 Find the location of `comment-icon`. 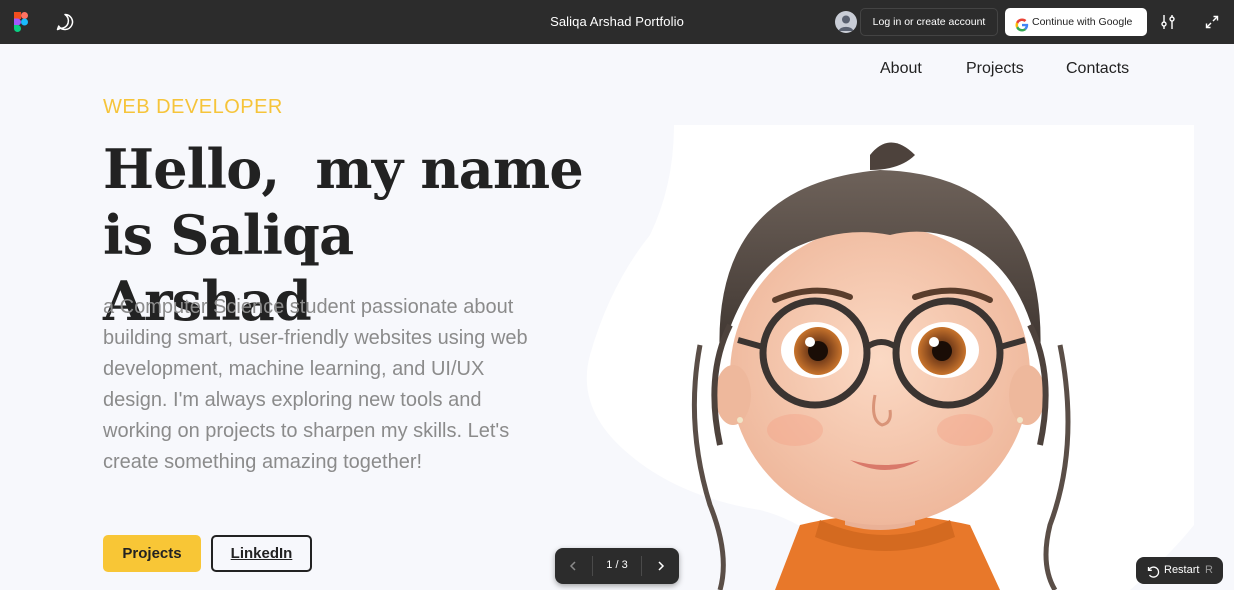

comment-icon is located at coordinates (65, 22).